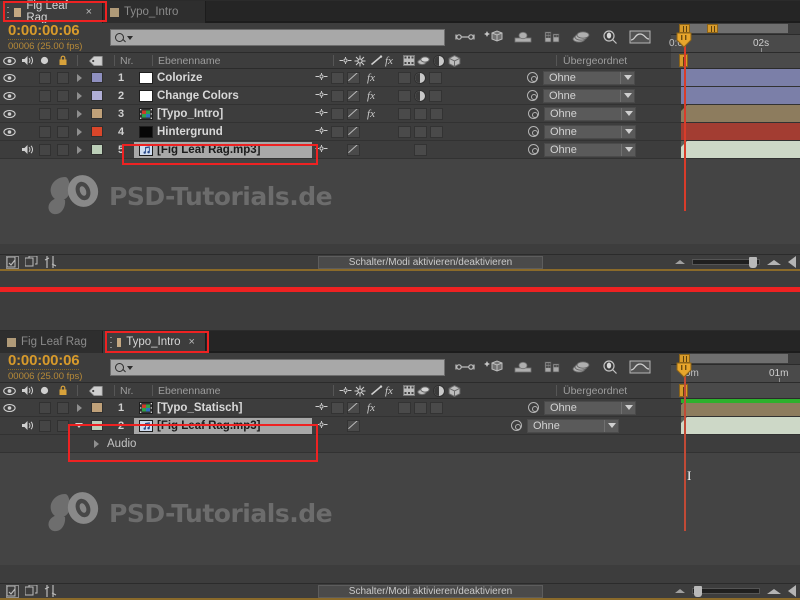  I want to click on chevron-down-icon, so click(130, 367).